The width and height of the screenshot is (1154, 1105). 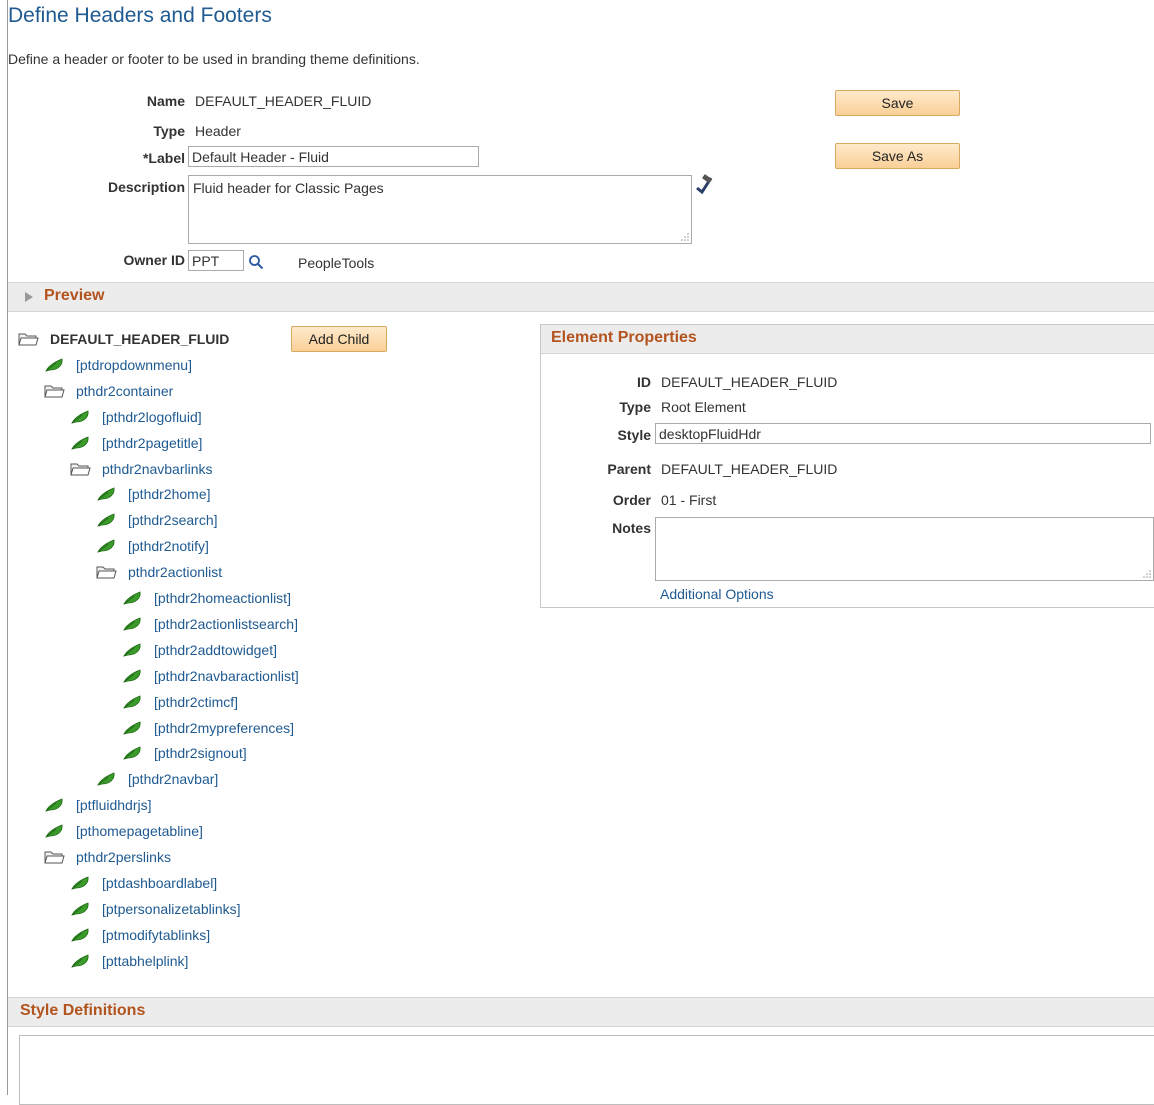 What do you see at coordinates (173, 779) in the screenshot?
I see `tree-node-label: [pthdr2navbar]` at bounding box center [173, 779].